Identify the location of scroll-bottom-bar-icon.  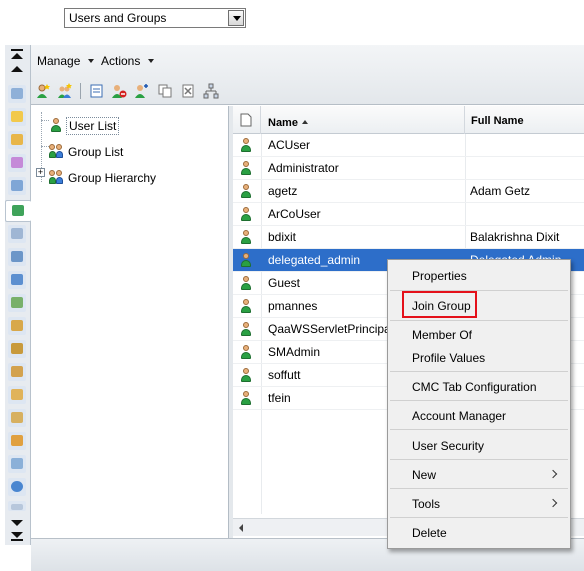
(17, 540).